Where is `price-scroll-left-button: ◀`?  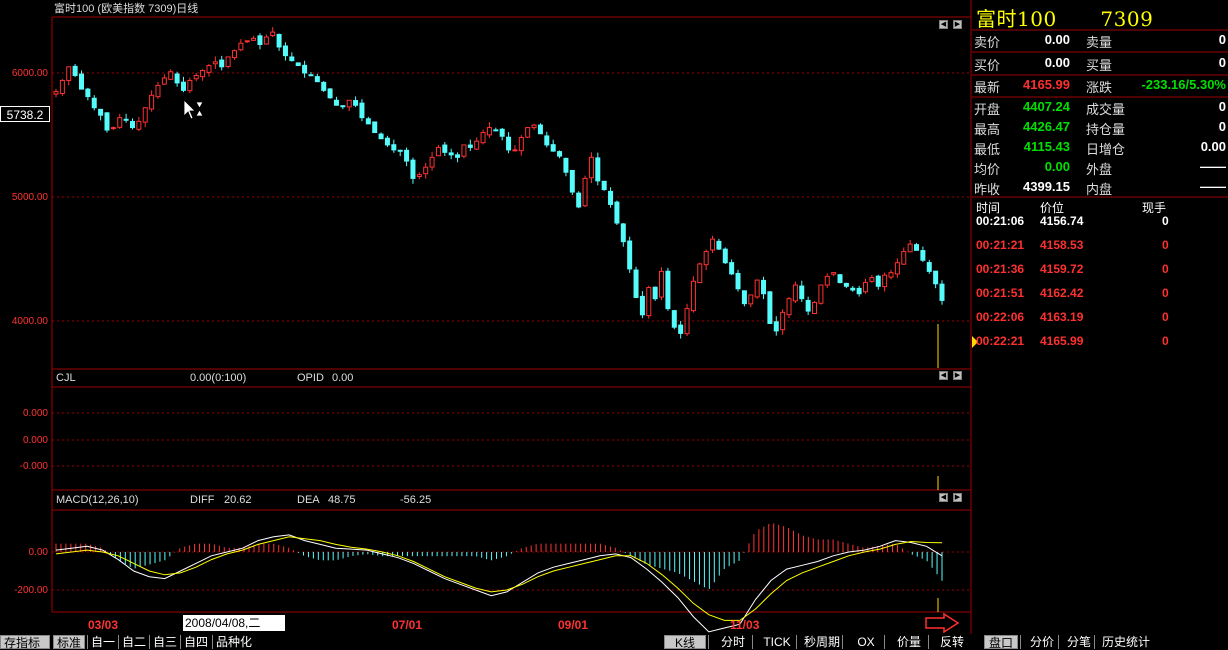
price-scroll-left-button: ◀ is located at coordinates (943, 24).